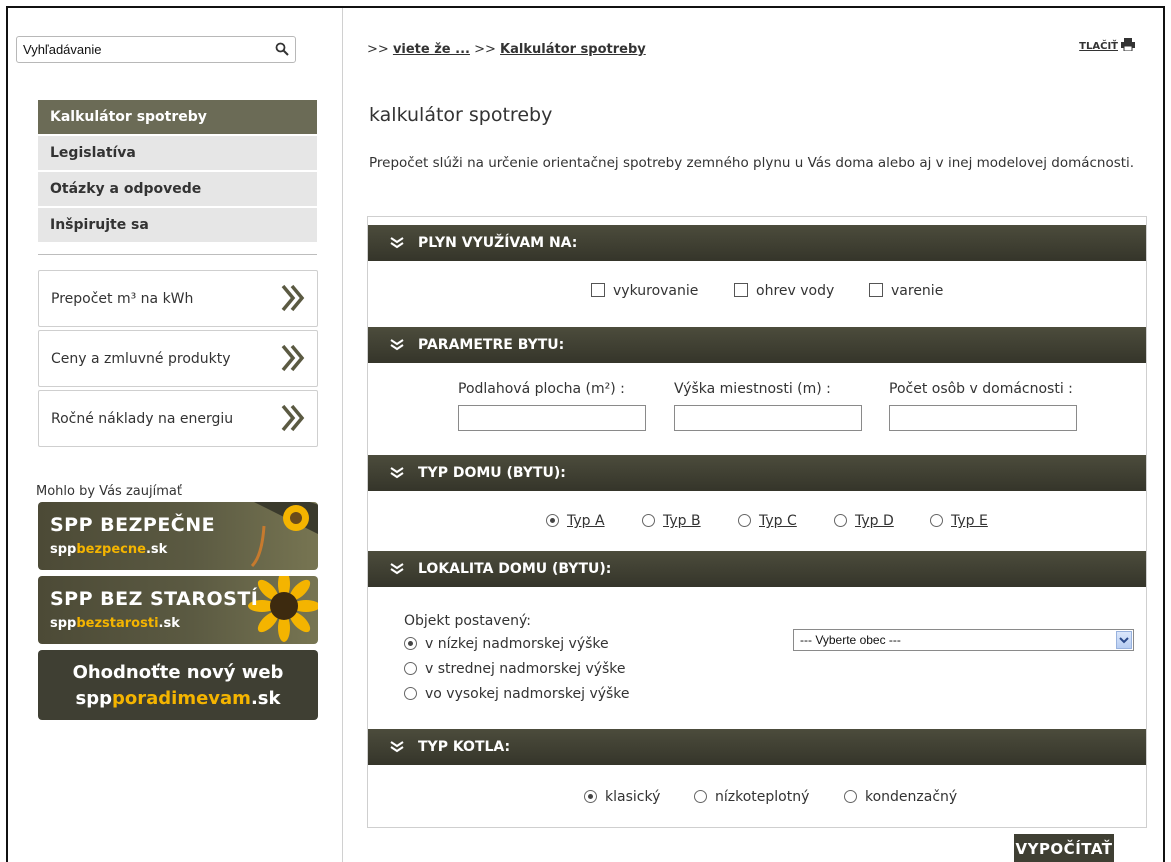  I want to click on label-pocet-osob: Počet osôb v domácnosti :, so click(981, 389).